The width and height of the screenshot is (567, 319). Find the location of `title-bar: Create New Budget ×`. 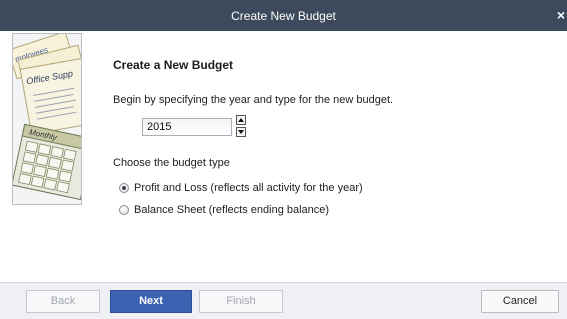

title-bar: Create New Budget × is located at coordinates (283, 15).